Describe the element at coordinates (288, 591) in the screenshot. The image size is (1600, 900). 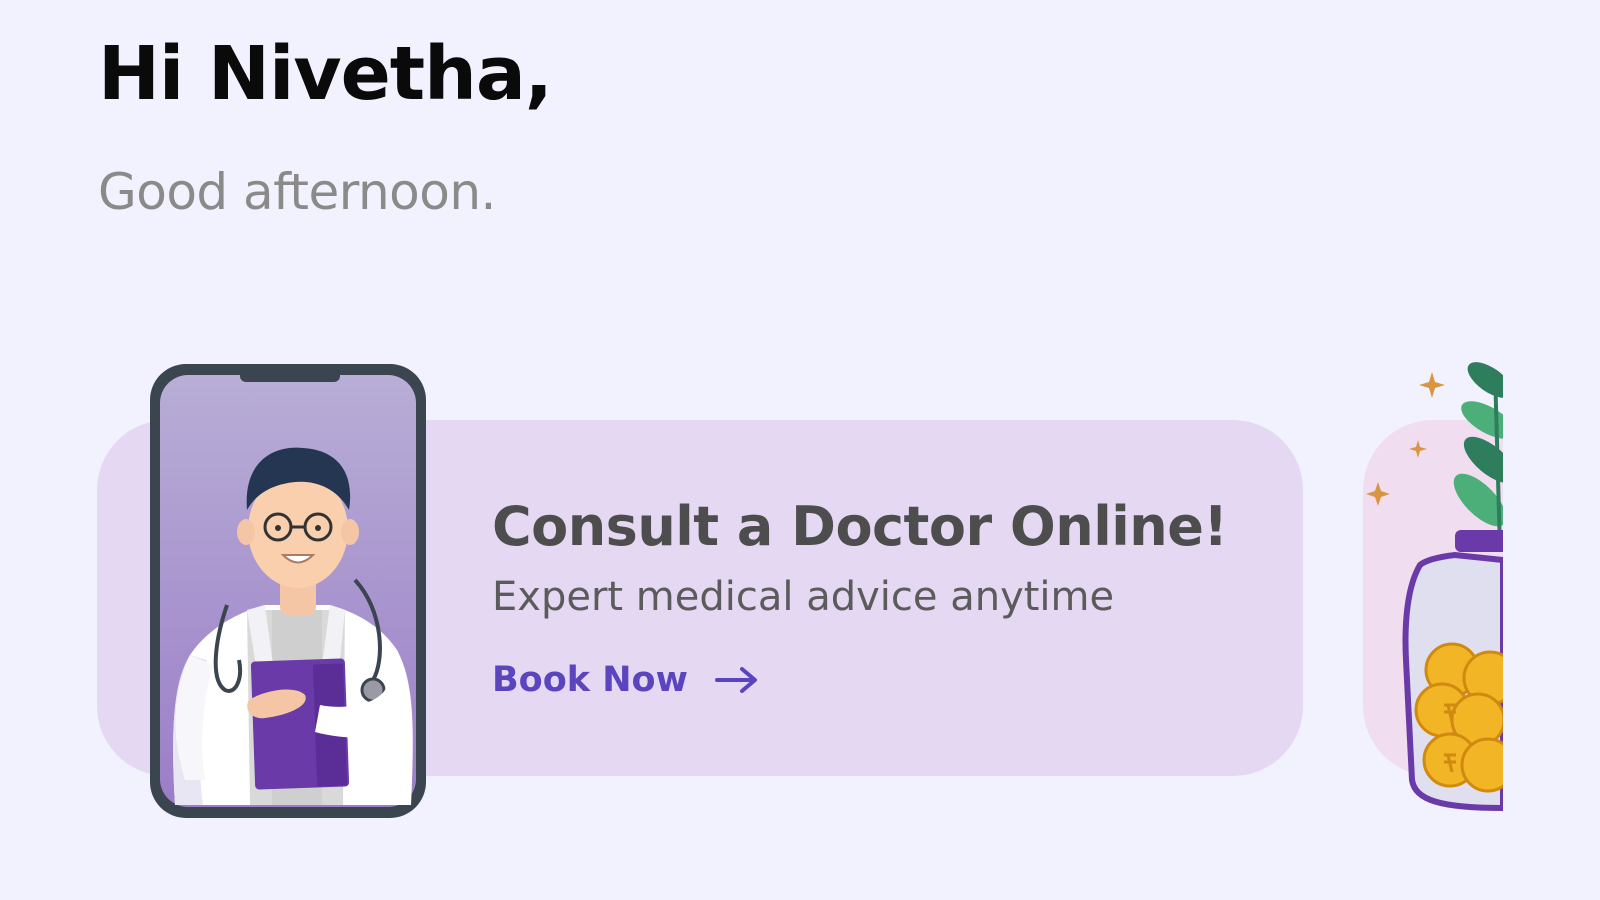
I see `doctor-on-phone-illustration` at that location.